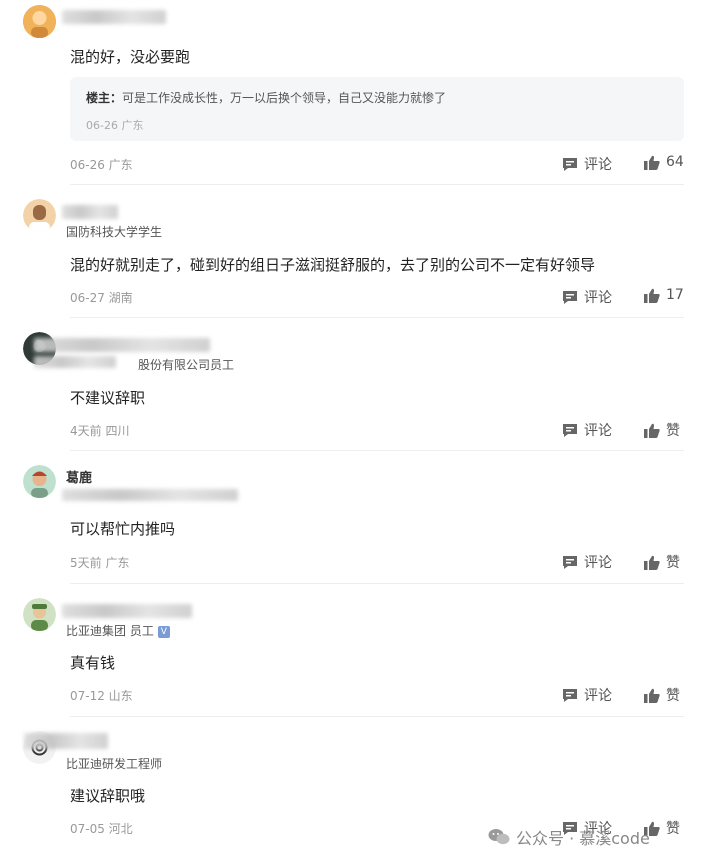 The width and height of the screenshot is (709, 865). What do you see at coordinates (163, 631) in the screenshot?
I see `verified-icon: V` at bounding box center [163, 631].